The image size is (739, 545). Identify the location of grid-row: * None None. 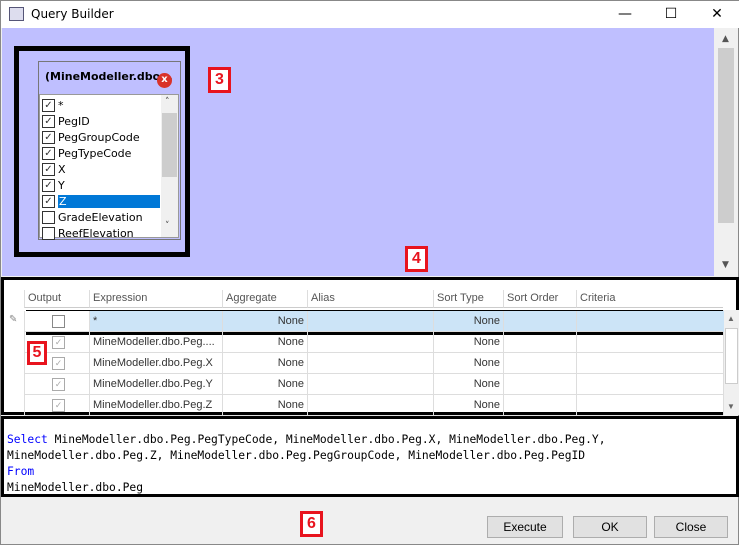
(374, 321).